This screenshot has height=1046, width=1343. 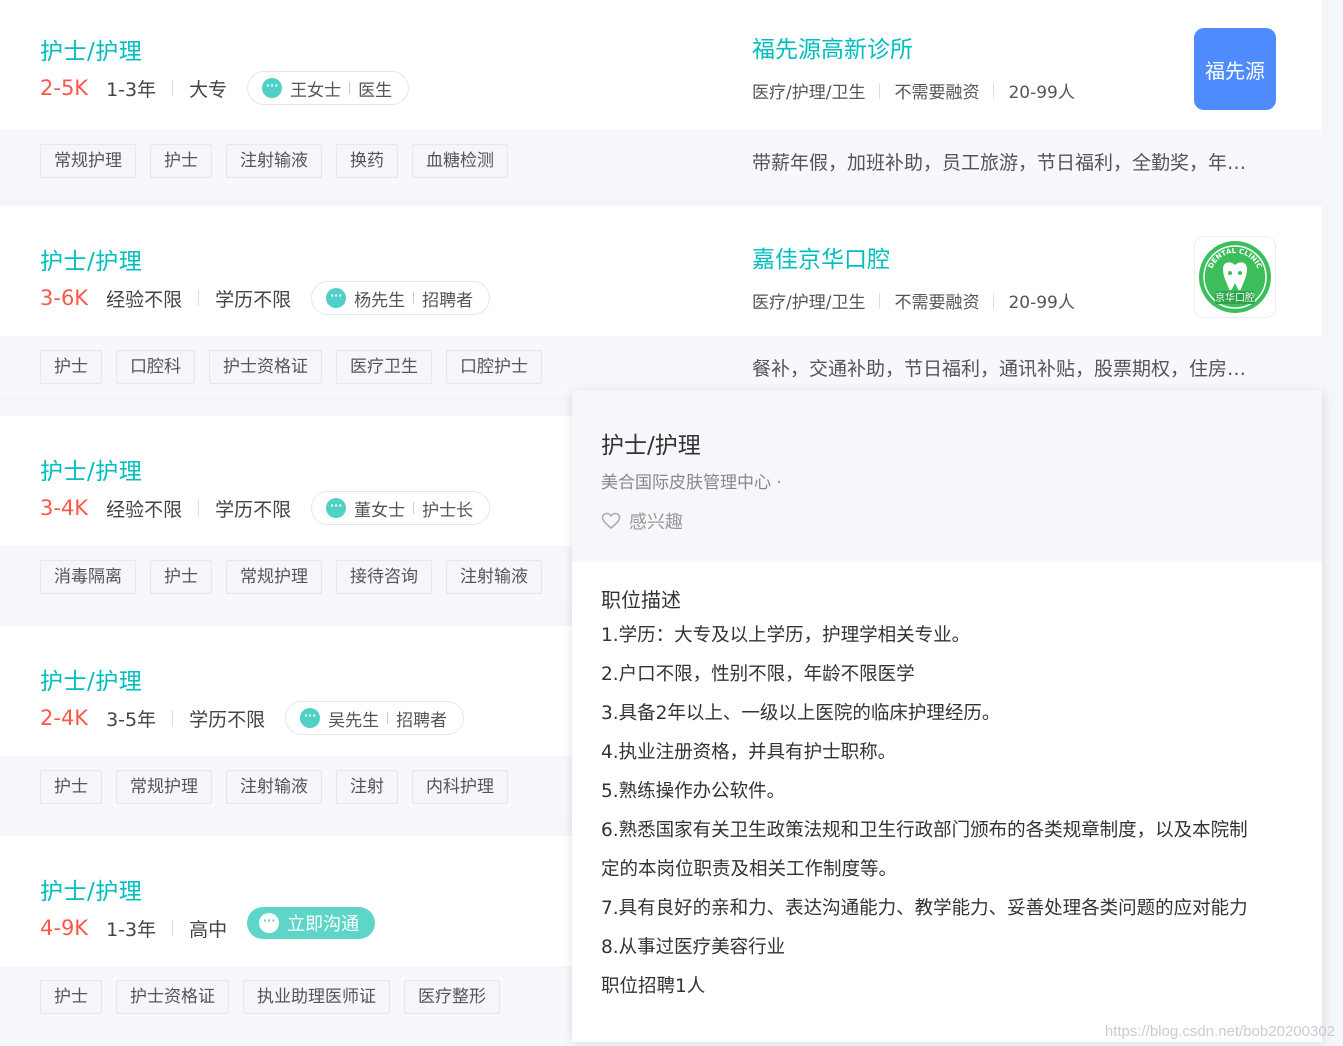 What do you see at coordinates (1219, 1031) in the screenshot?
I see `watermark: https://blog.csdn.net/bob20200302` at bounding box center [1219, 1031].